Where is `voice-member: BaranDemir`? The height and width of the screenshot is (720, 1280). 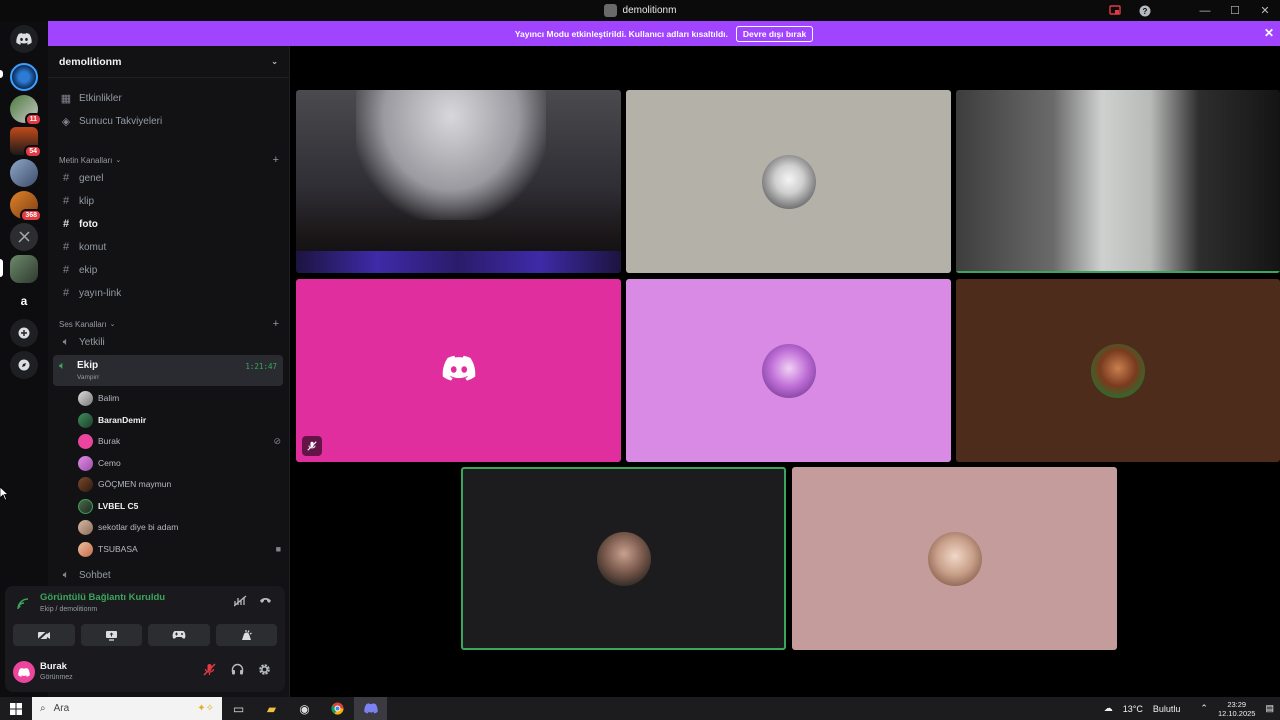 voice-member: BaranDemir is located at coordinates (180, 420).